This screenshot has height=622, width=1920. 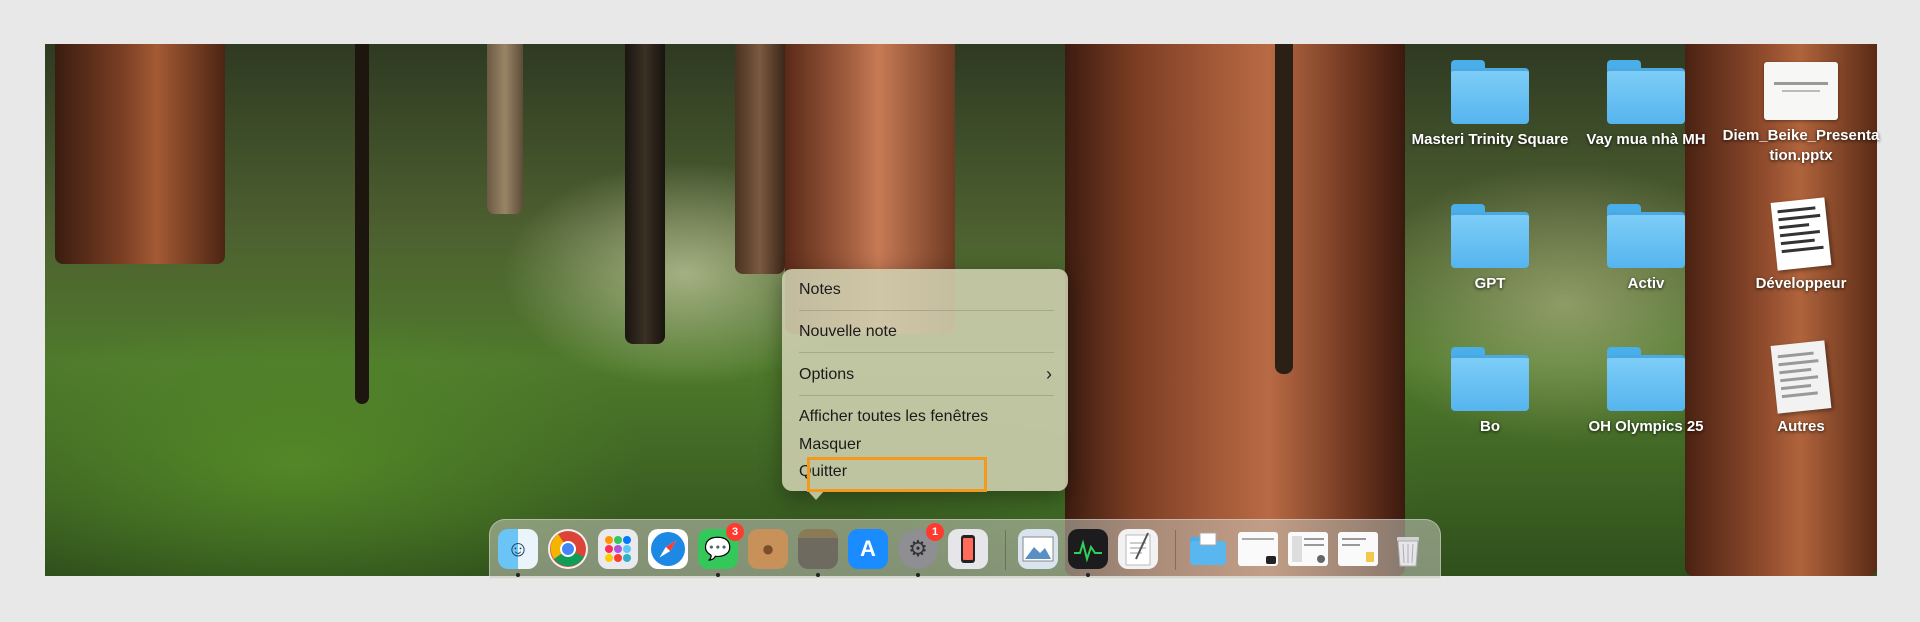 I want to click on desktop-file-presentation: Diem_Beike_Presentation.pptx, so click(x=1801, y=114).